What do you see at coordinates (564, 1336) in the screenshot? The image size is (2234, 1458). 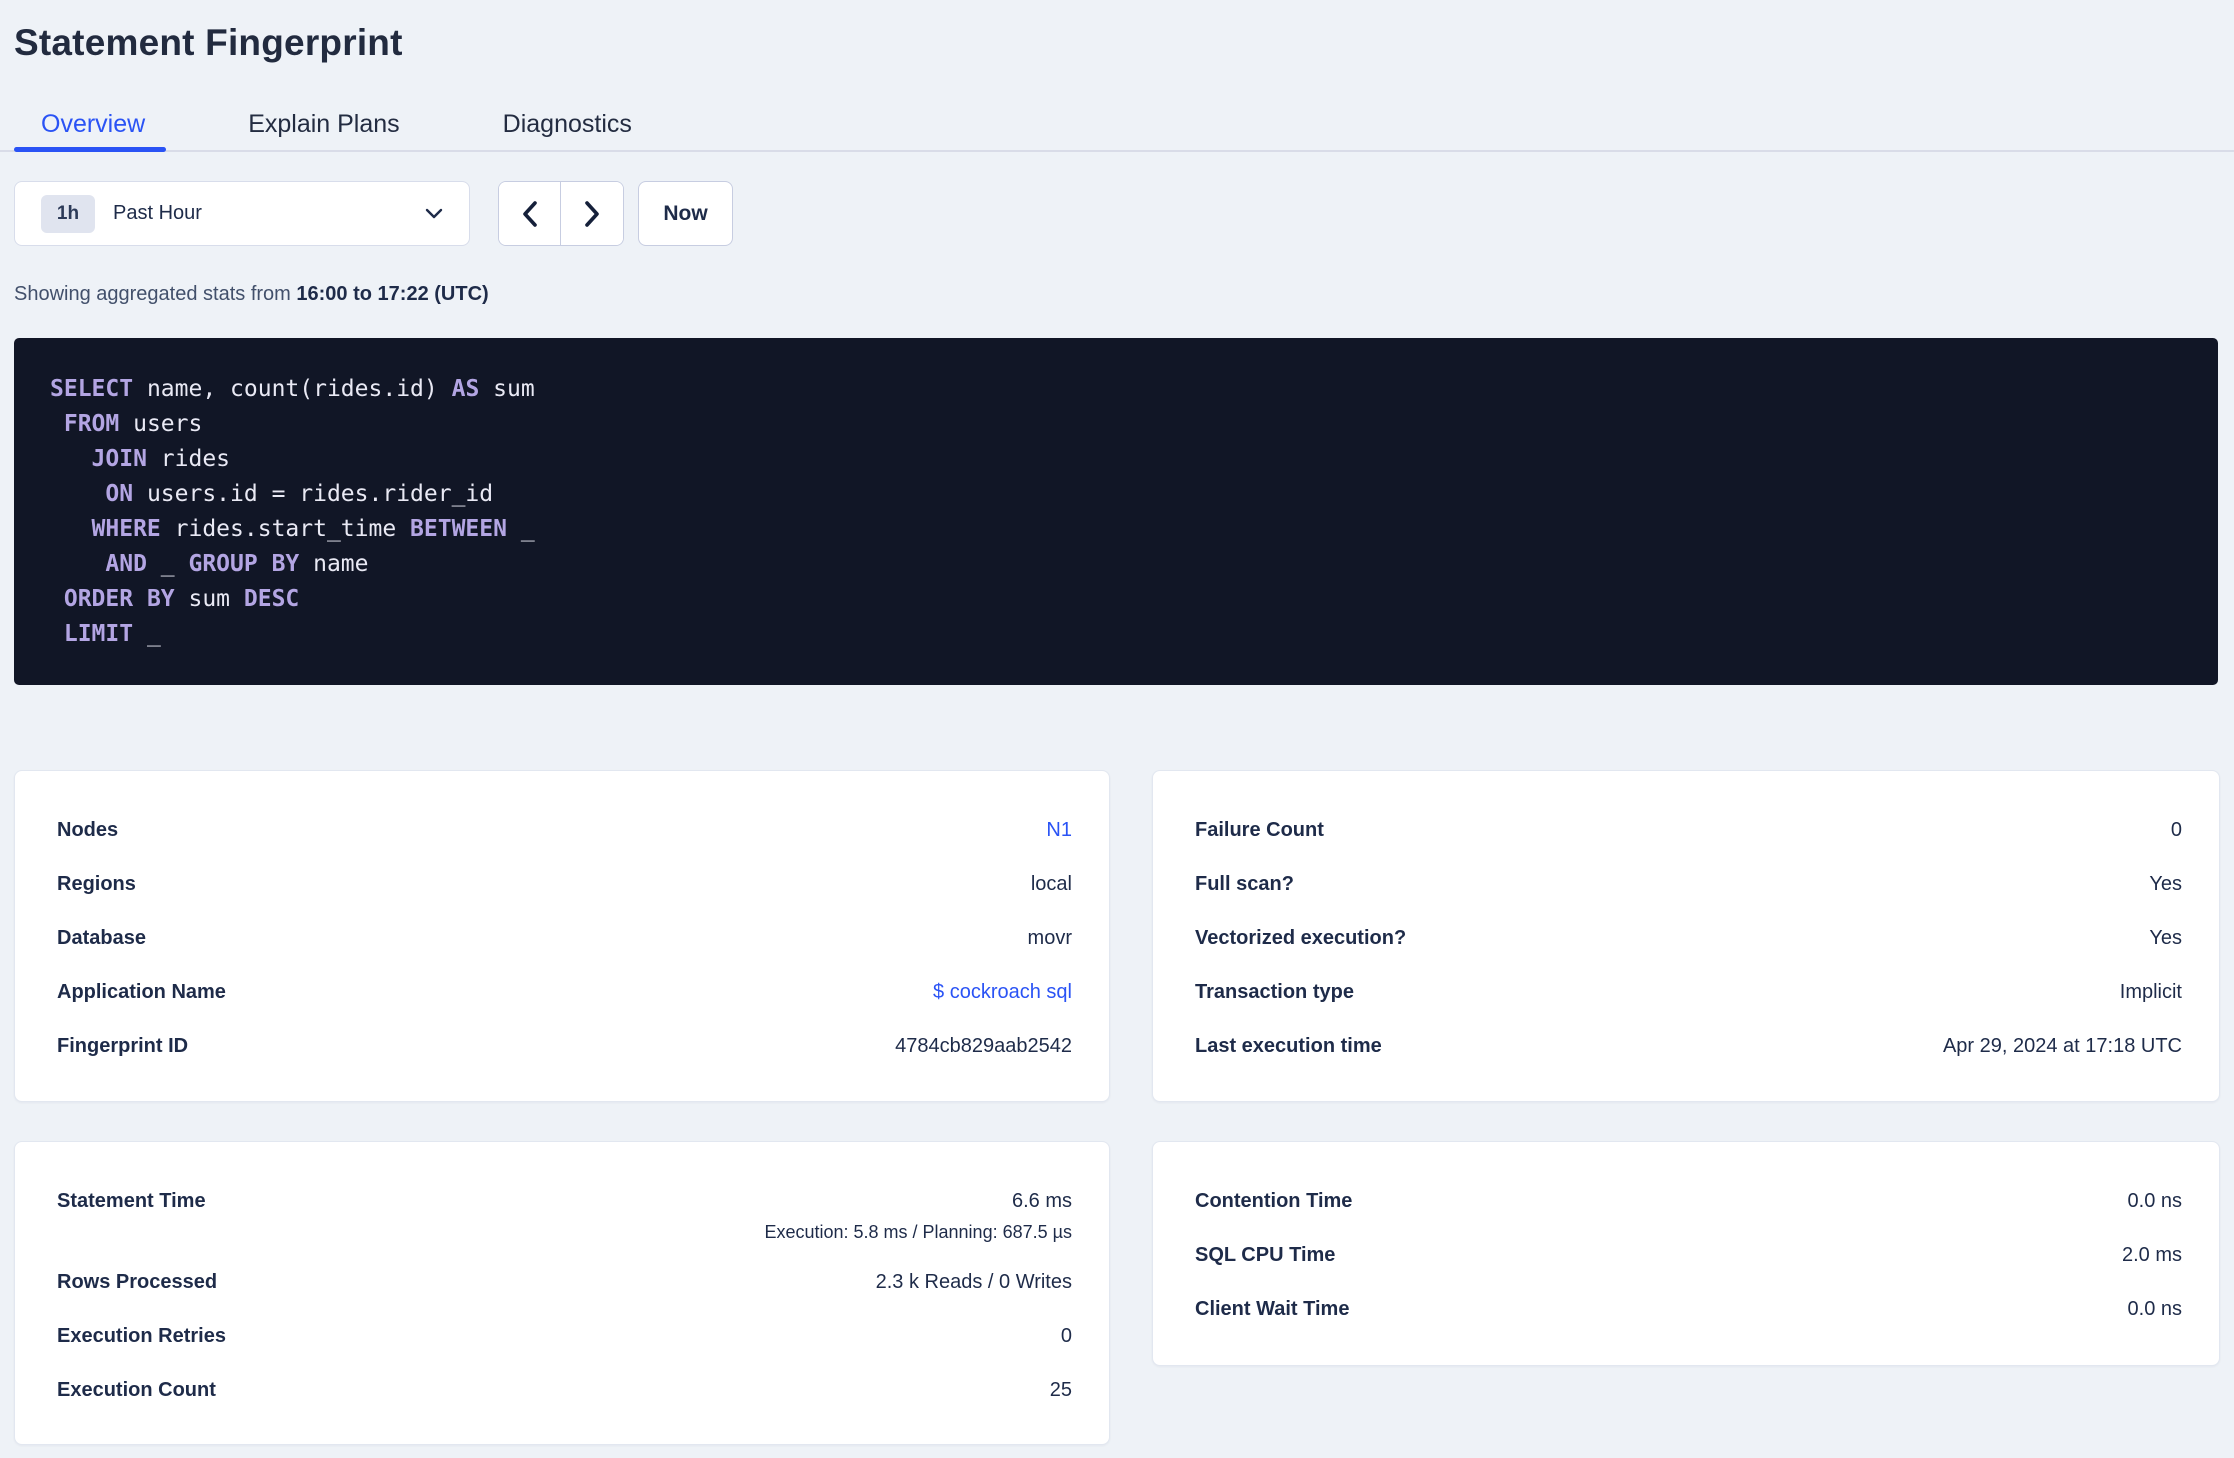 I see `stat-row-execution-retries: Execution Retries 0` at bounding box center [564, 1336].